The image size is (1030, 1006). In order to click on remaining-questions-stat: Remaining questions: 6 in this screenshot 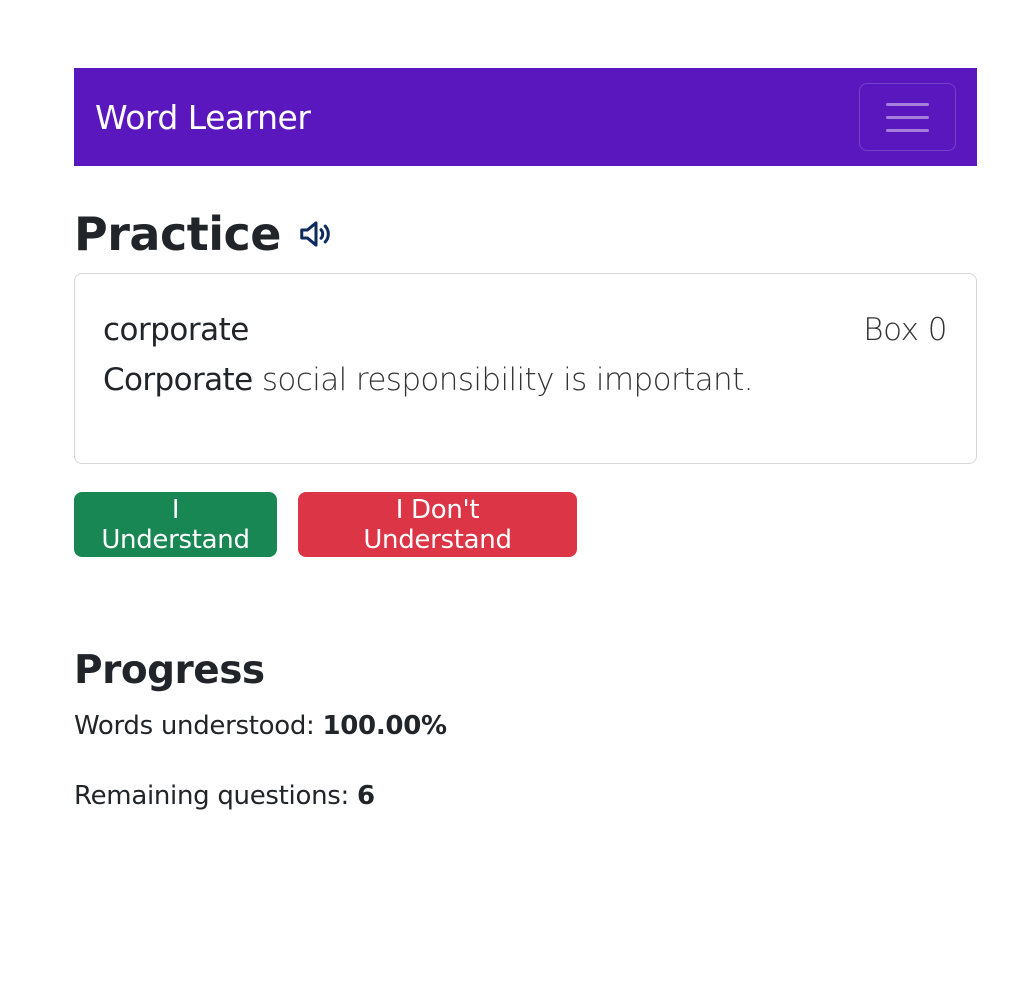, I will do `click(525, 796)`.